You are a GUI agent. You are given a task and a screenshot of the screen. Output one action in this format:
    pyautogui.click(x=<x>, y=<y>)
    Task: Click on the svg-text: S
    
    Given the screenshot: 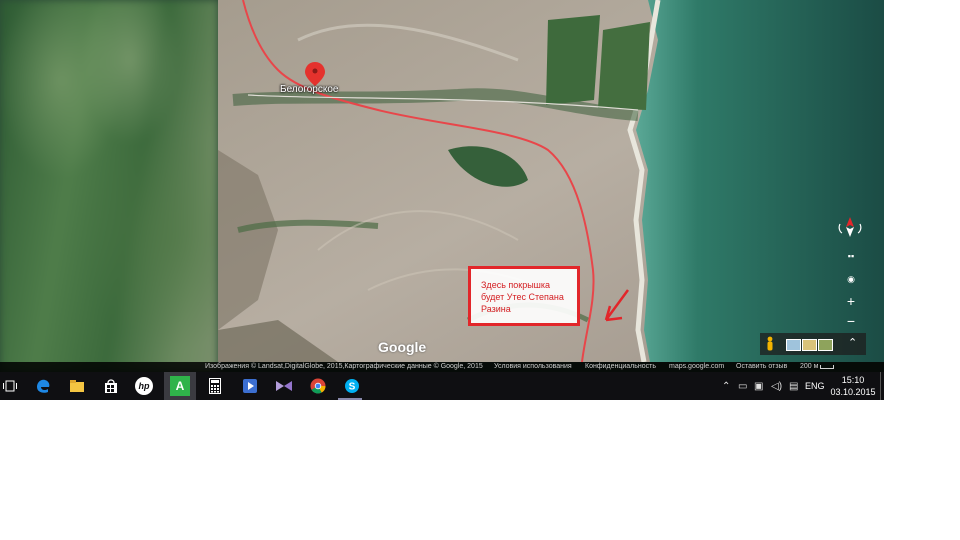 What is the action you would take?
    pyautogui.click(x=352, y=387)
    